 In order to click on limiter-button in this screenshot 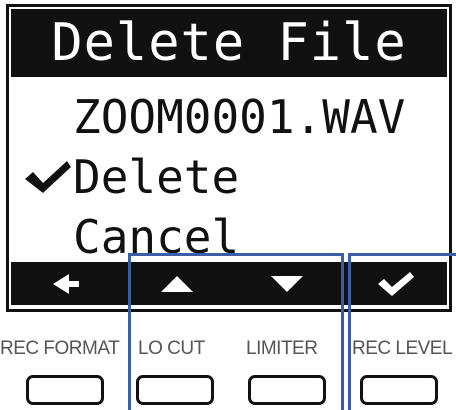, I will do `click(287, 390)`.